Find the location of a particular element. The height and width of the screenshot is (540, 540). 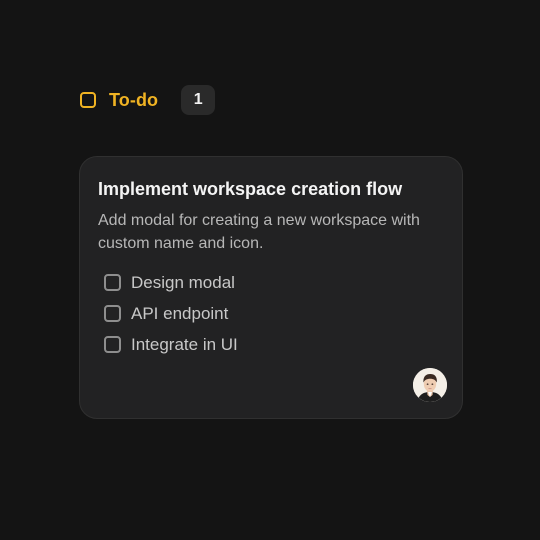

subtask-api-endpoint: API endpoint is located at coordinates (171, 313).